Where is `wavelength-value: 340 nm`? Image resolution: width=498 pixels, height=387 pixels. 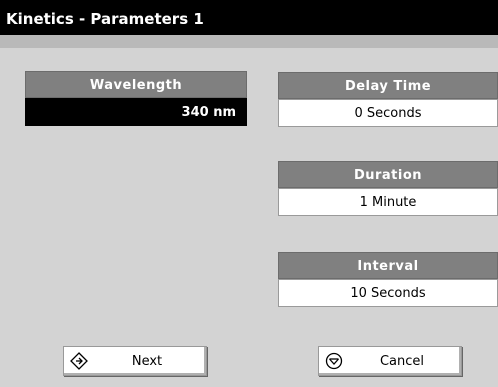 wavelength-value: 340 nm is located at coordinates (136, 112).